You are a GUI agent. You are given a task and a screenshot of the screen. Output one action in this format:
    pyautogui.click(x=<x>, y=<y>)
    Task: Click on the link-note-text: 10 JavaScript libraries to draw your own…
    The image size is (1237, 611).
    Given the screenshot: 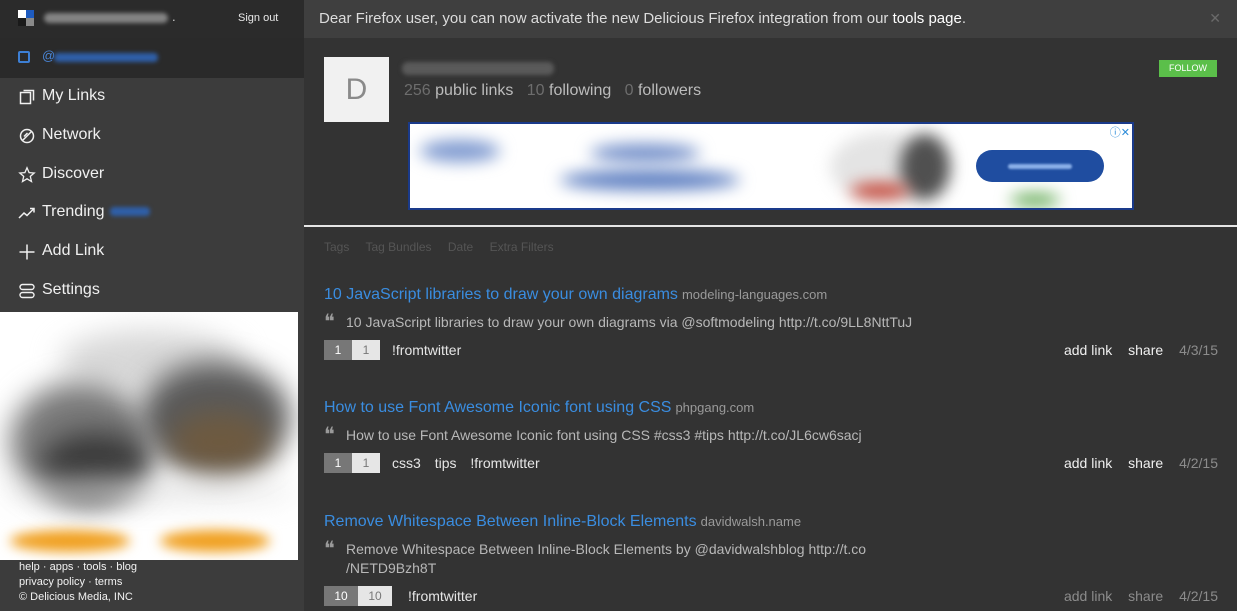 What is the action you would take?
    pyautogui.click(x=629, y=322)
    